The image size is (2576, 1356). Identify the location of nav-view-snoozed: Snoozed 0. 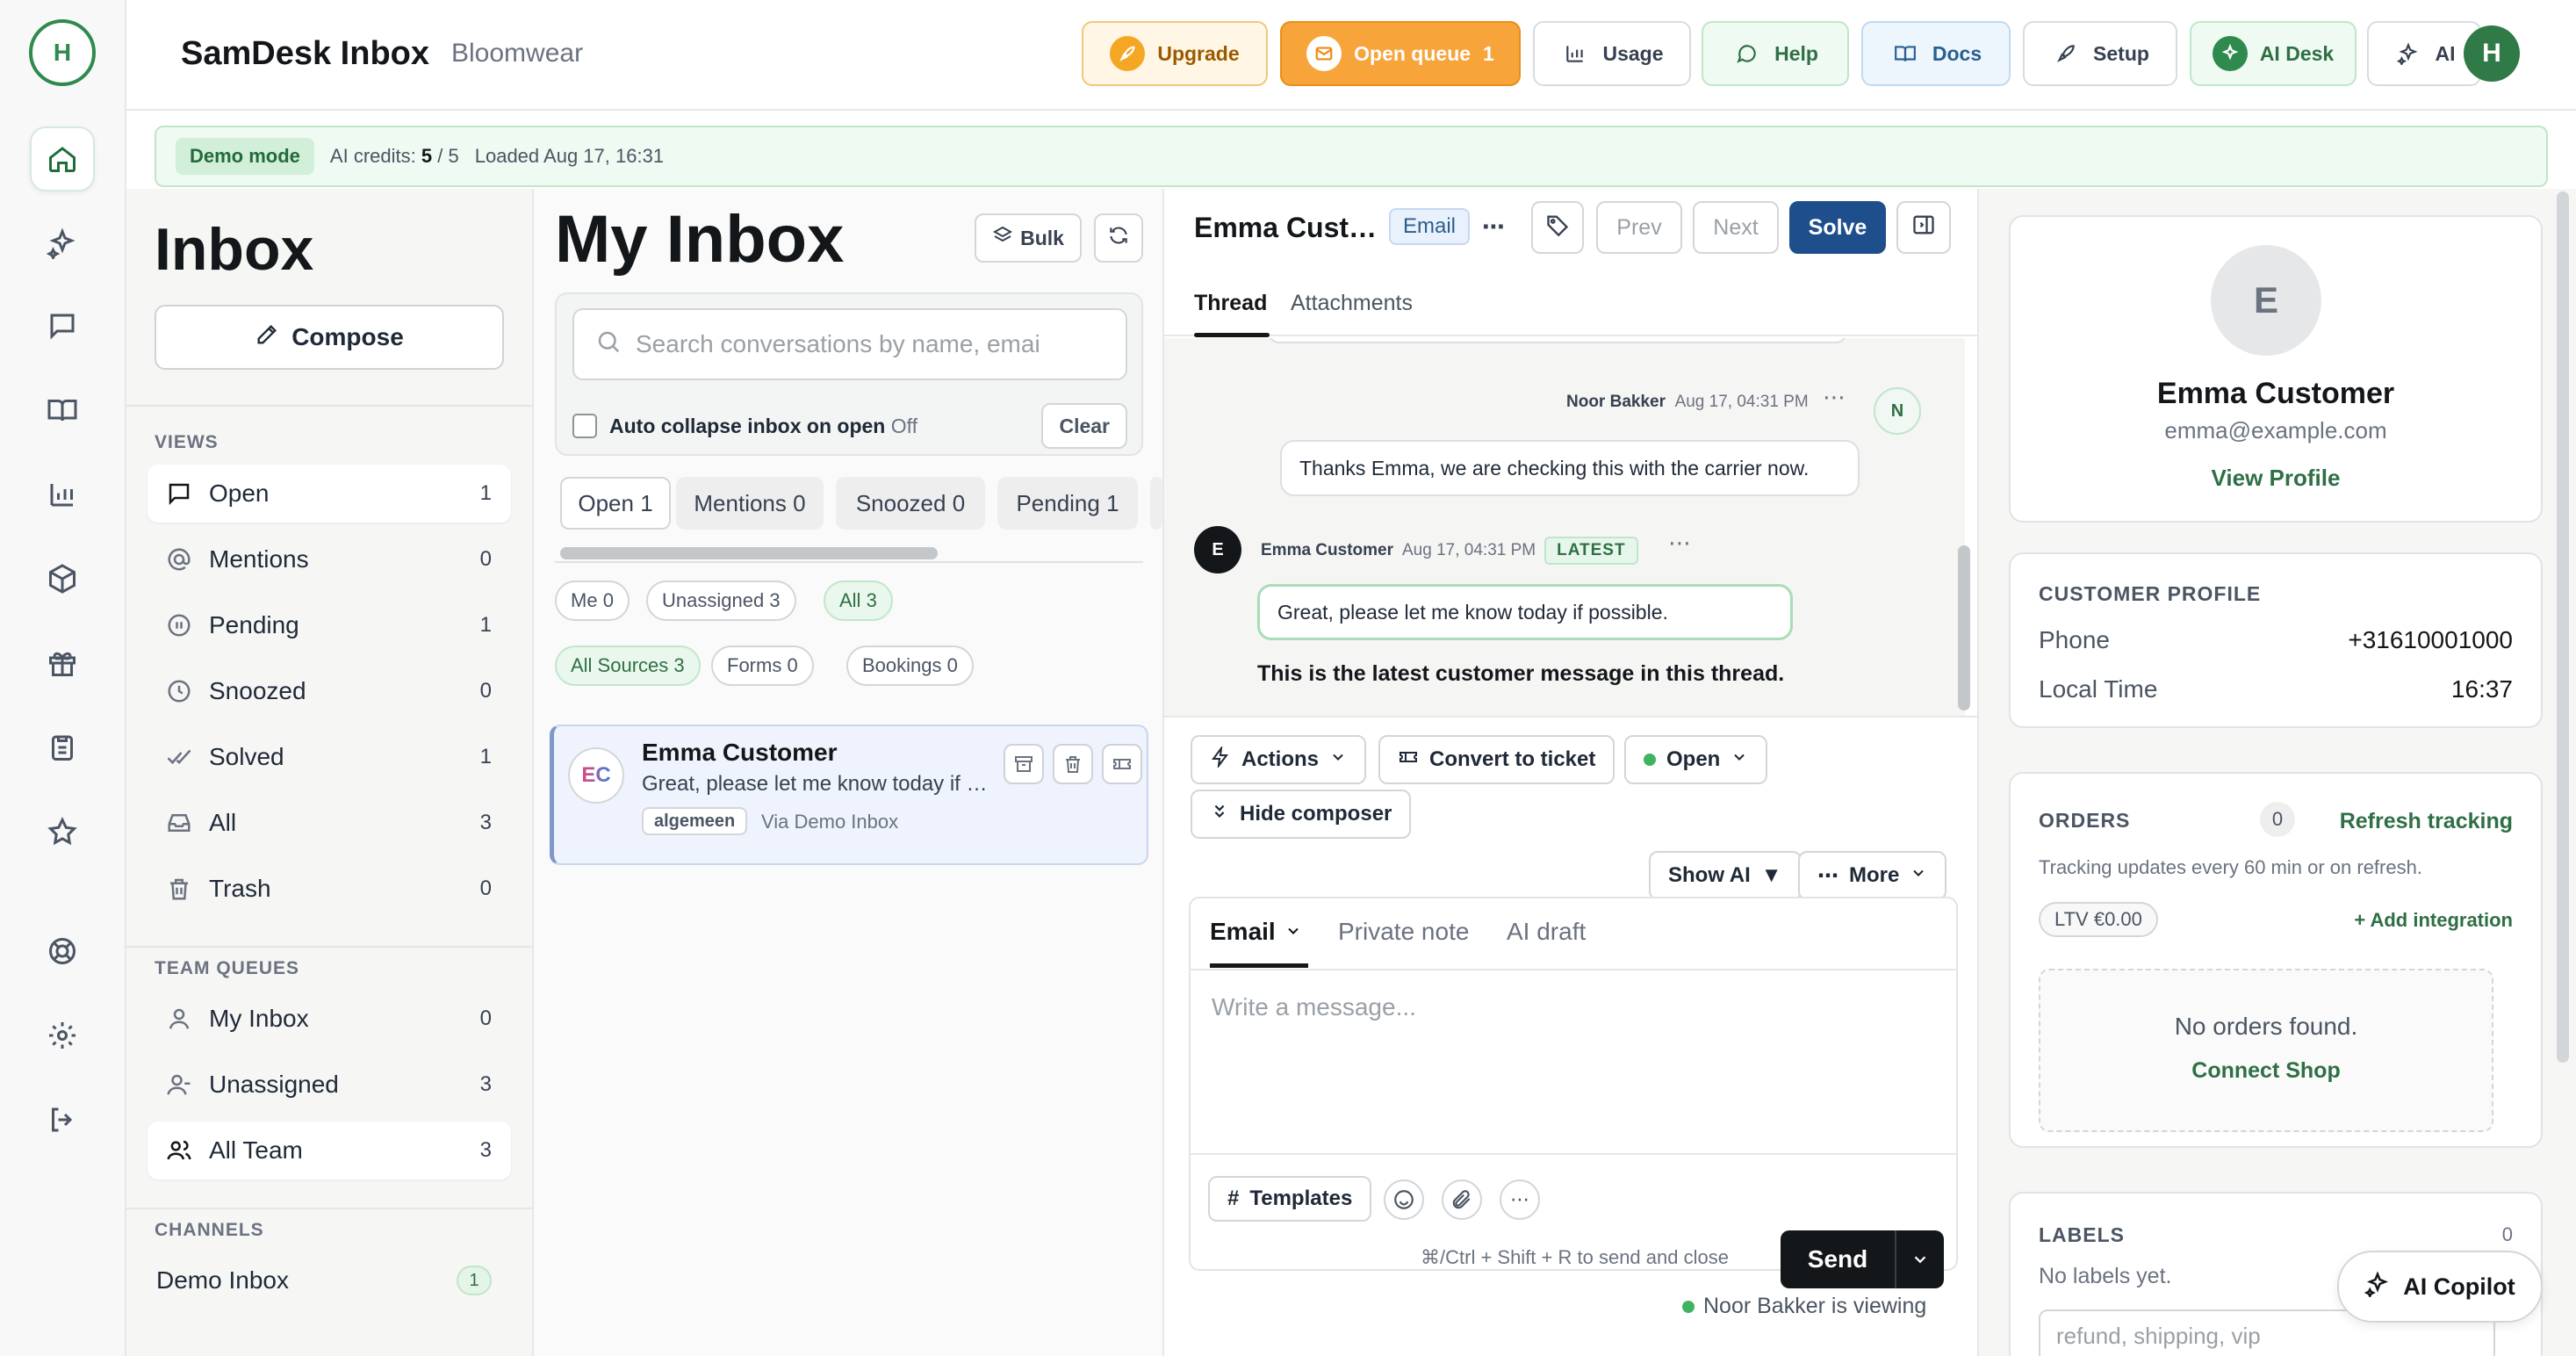
(329, 691).